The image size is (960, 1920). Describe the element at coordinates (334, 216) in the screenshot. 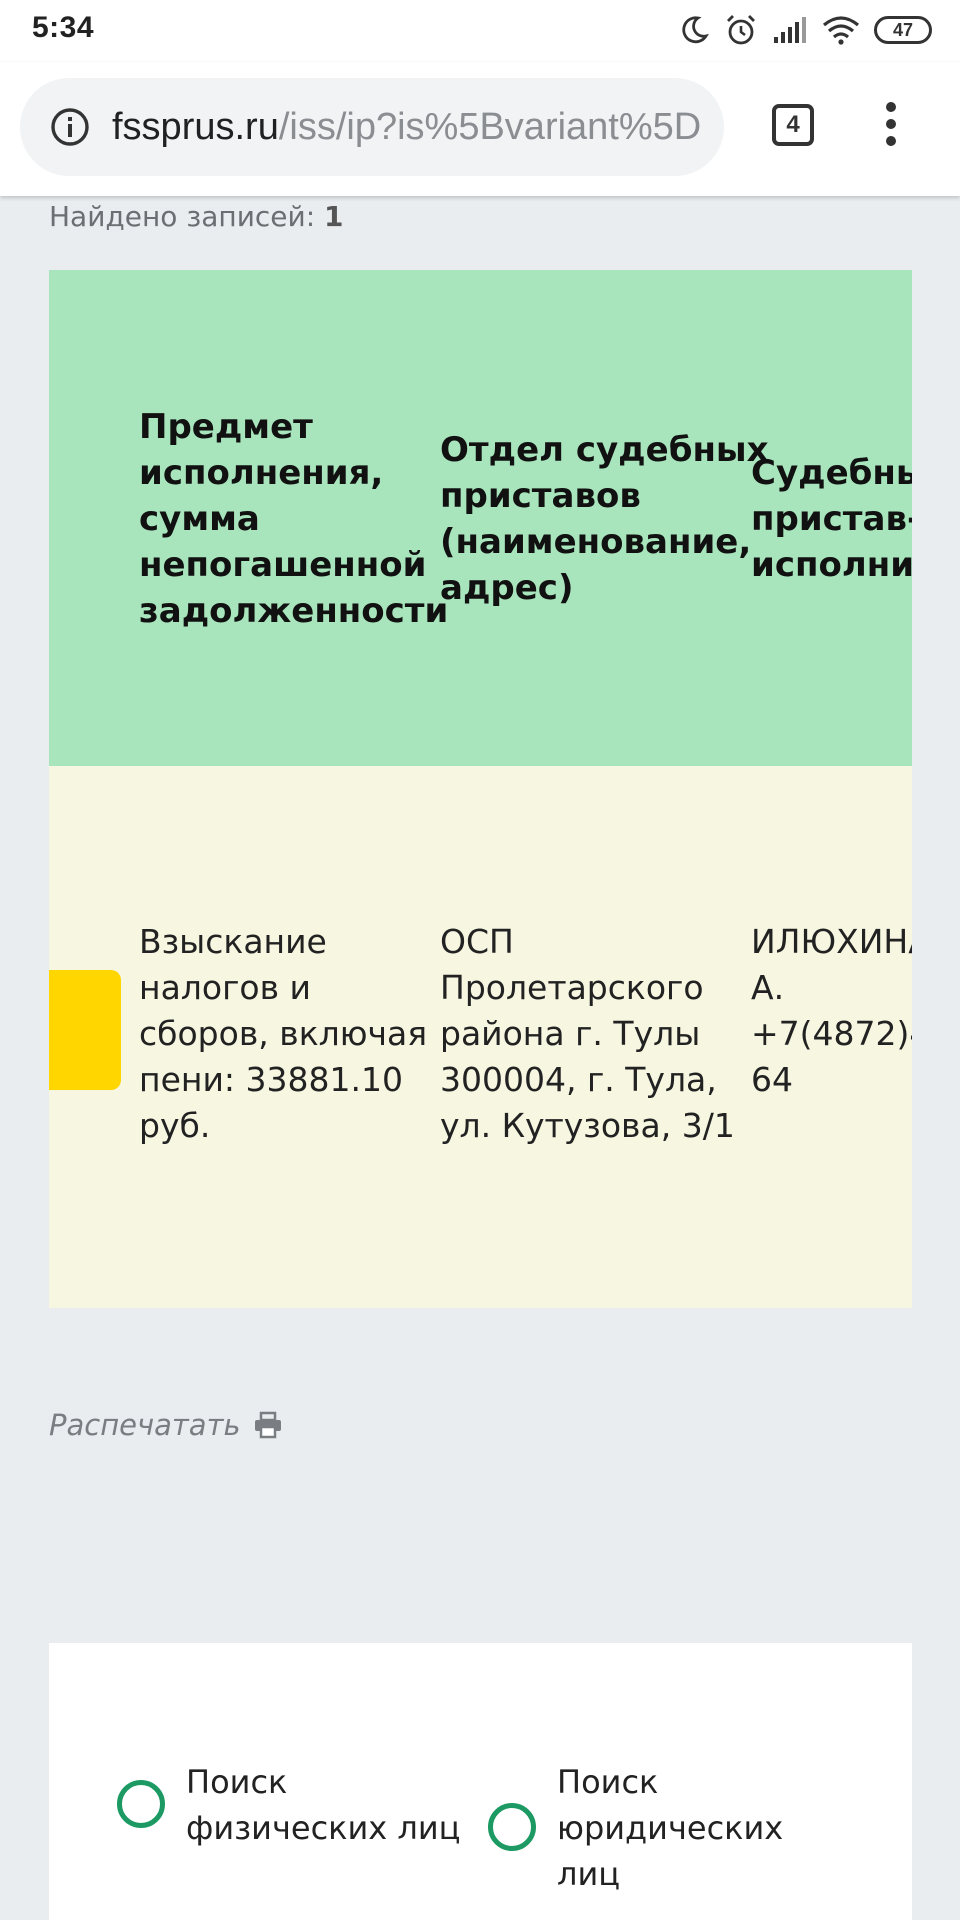

I see `records-found-count: 1` at that location.